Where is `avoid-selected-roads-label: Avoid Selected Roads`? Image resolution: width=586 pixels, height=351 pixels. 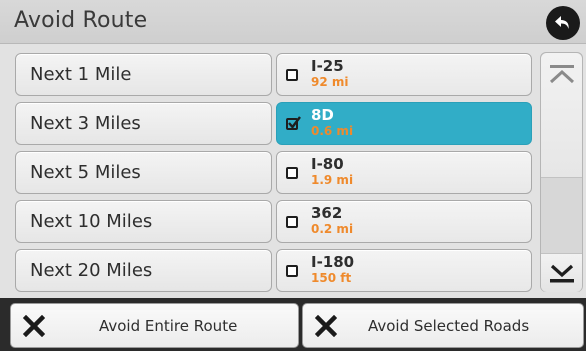
avoid-selected-roads-label: Avoid Selected Roads is located at coordinates (449, 326).